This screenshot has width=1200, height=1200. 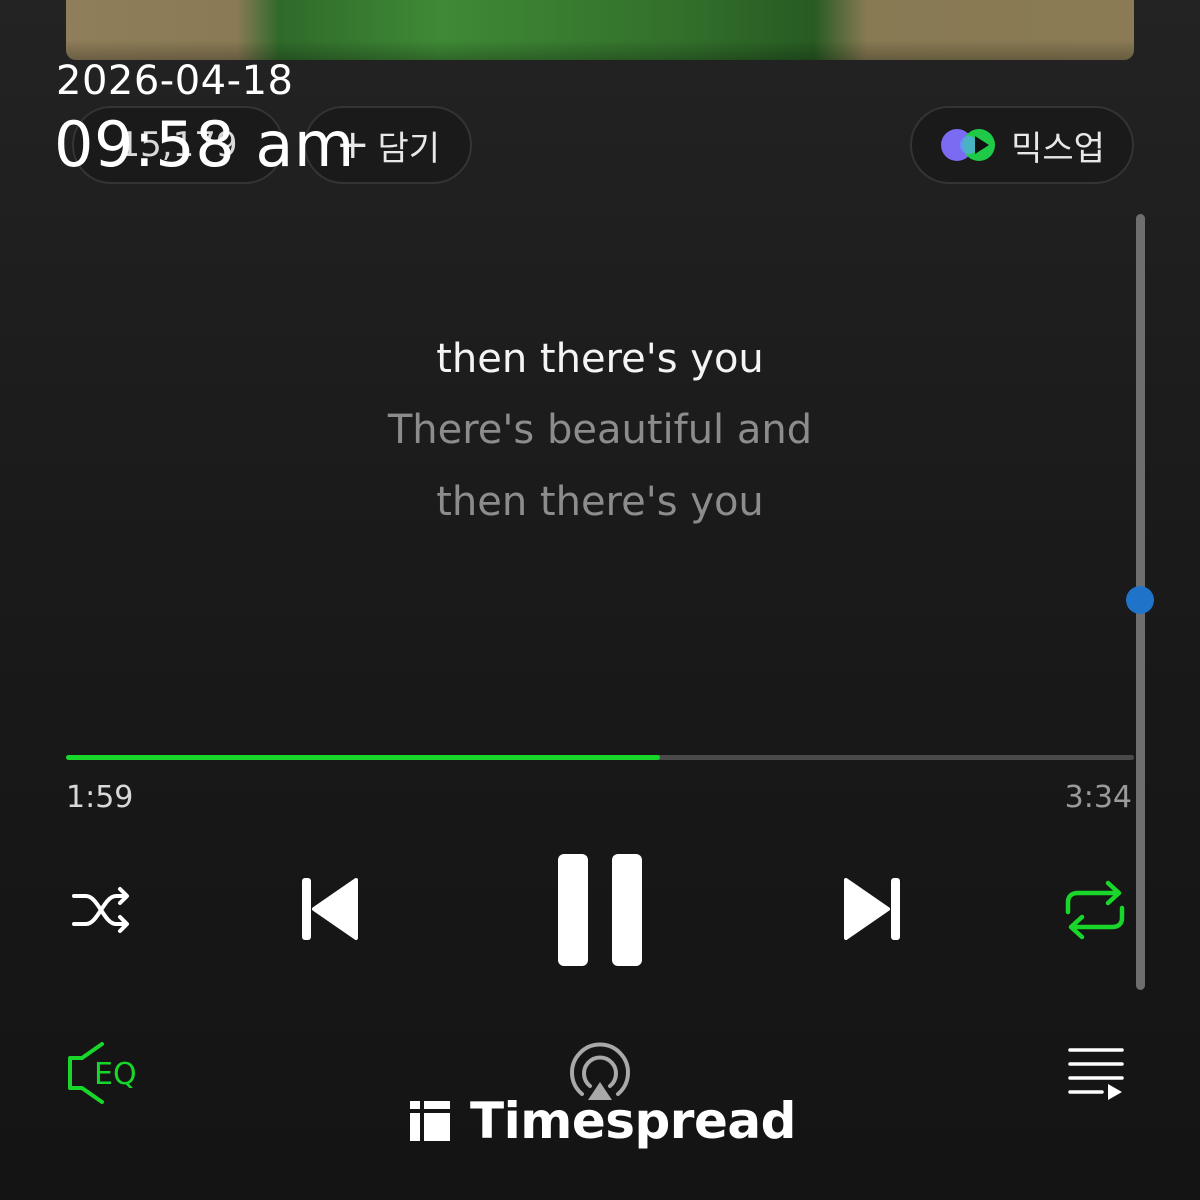 I want to click on scrollbar-thumb, so click(x=1140, y=600).